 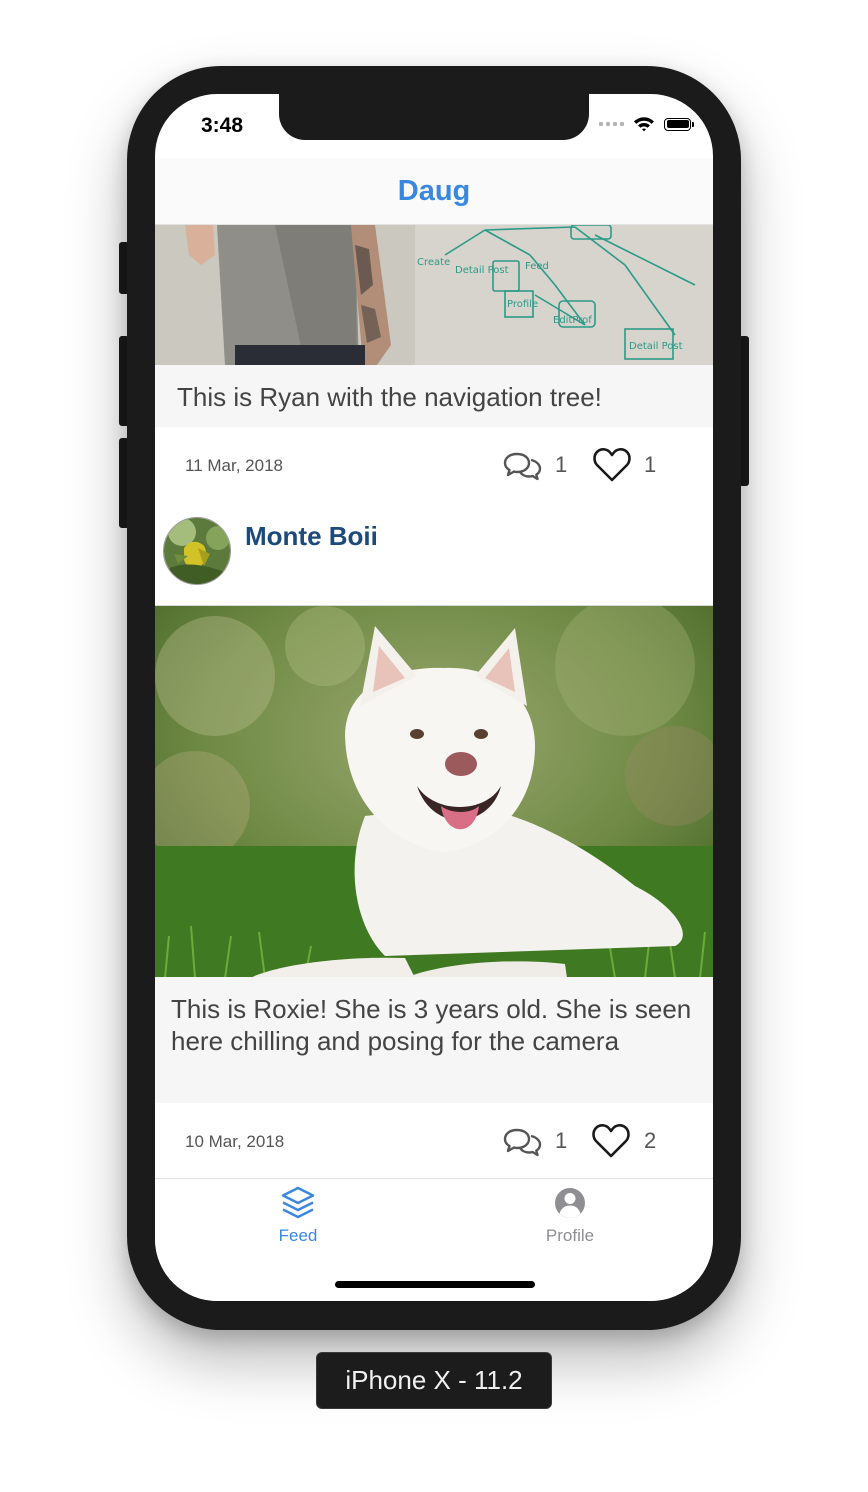 I want to click on whiteboard-word: Create, so click(x=433, y=262).